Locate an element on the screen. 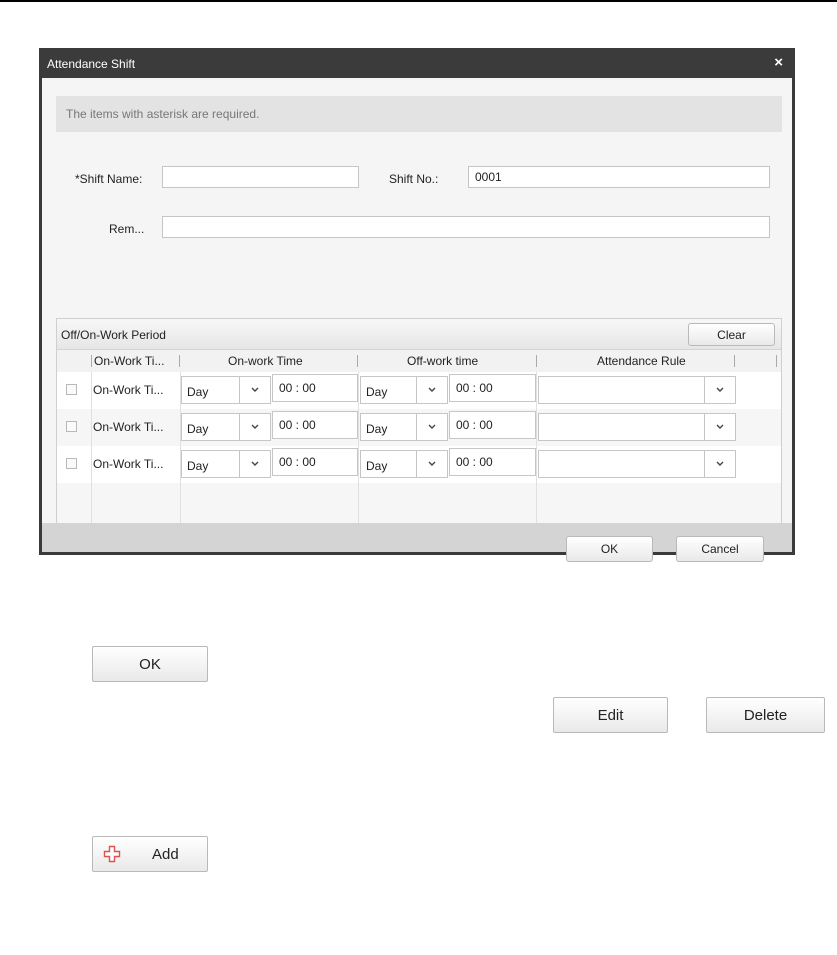 The width and height of the screenshot is (837, 955). ok-button: OK is located at coordinates (150, 664).